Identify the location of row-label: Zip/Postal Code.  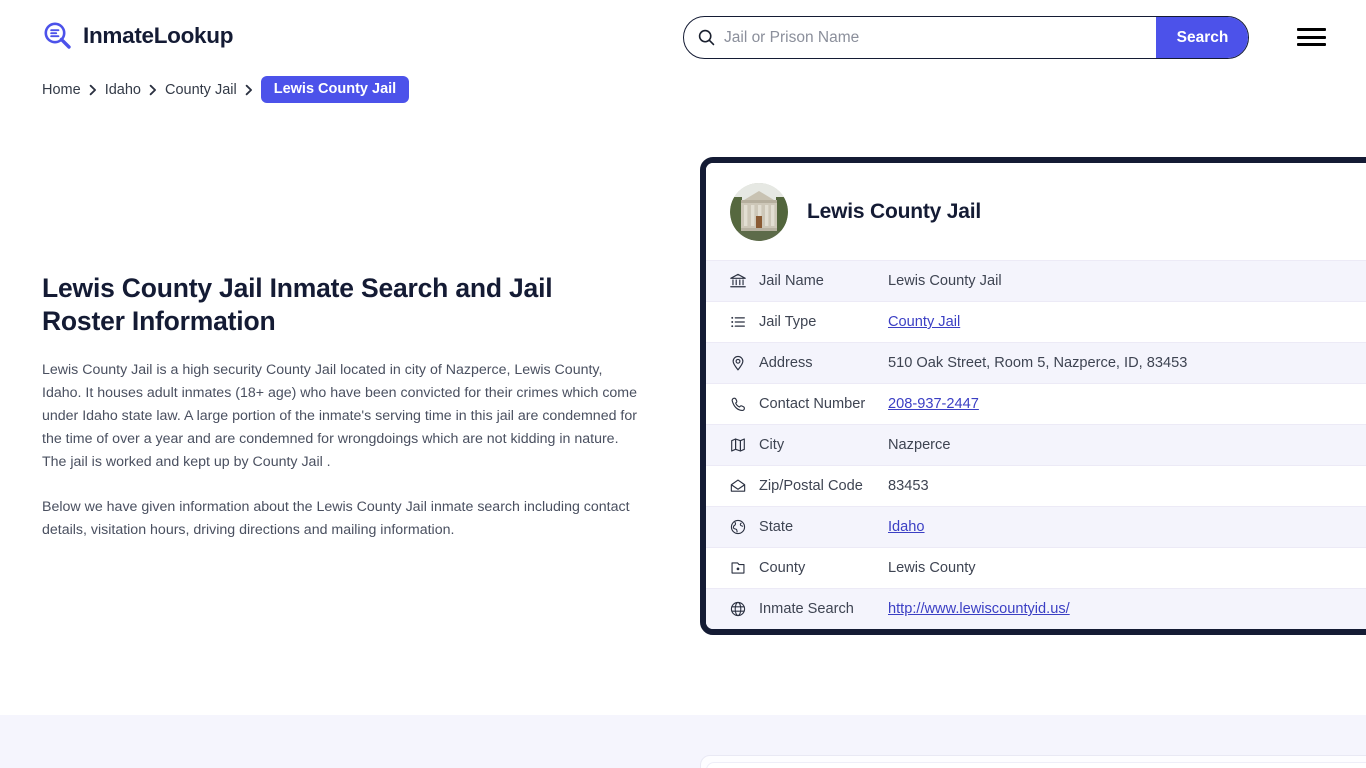
(811, 486).